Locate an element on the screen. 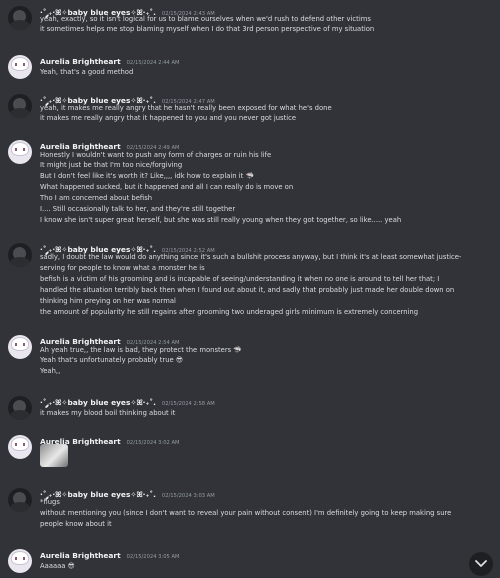  author-name: ·˚ ༘₊·ꕤ✧baby blue eyes✧ꕤ·₊˚. is located at coordinates (98, 402).